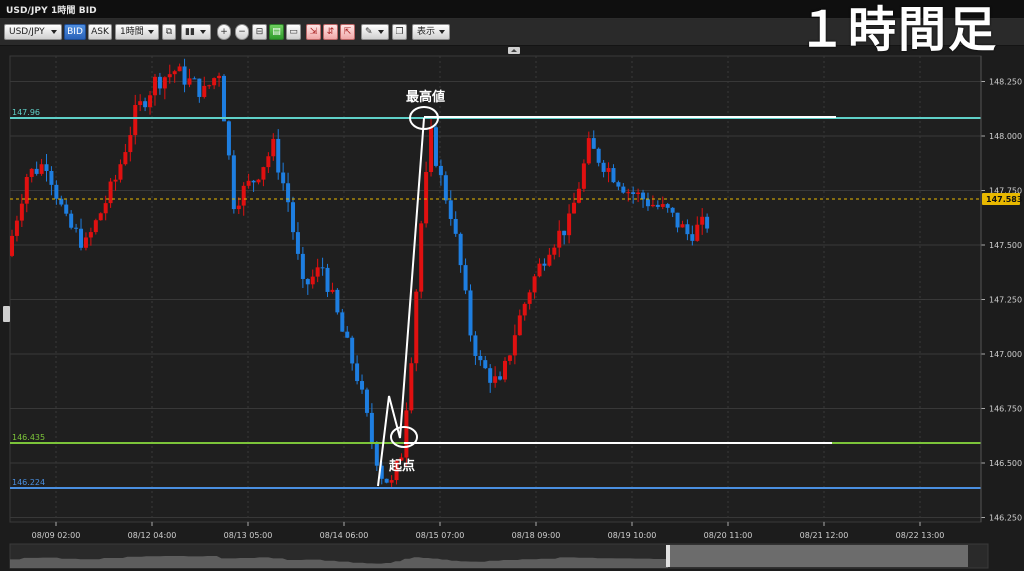 The width and height of the screenshot is (1024, 571). I want to click on overlay-title: １時間足, so click(898, 30).